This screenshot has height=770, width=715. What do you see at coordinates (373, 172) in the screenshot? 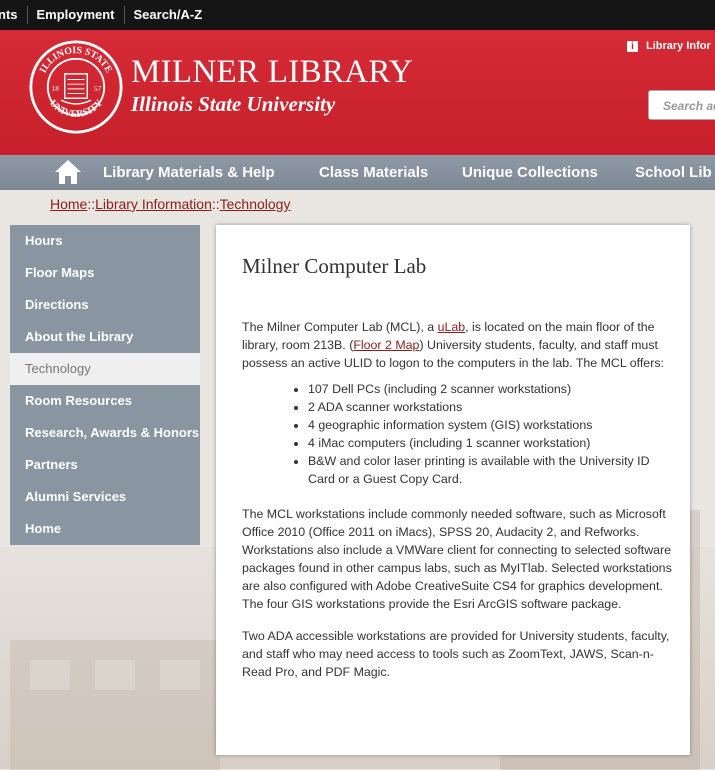
I see `nav-class-materials: Class Materials` at bounding box center [373, 172].